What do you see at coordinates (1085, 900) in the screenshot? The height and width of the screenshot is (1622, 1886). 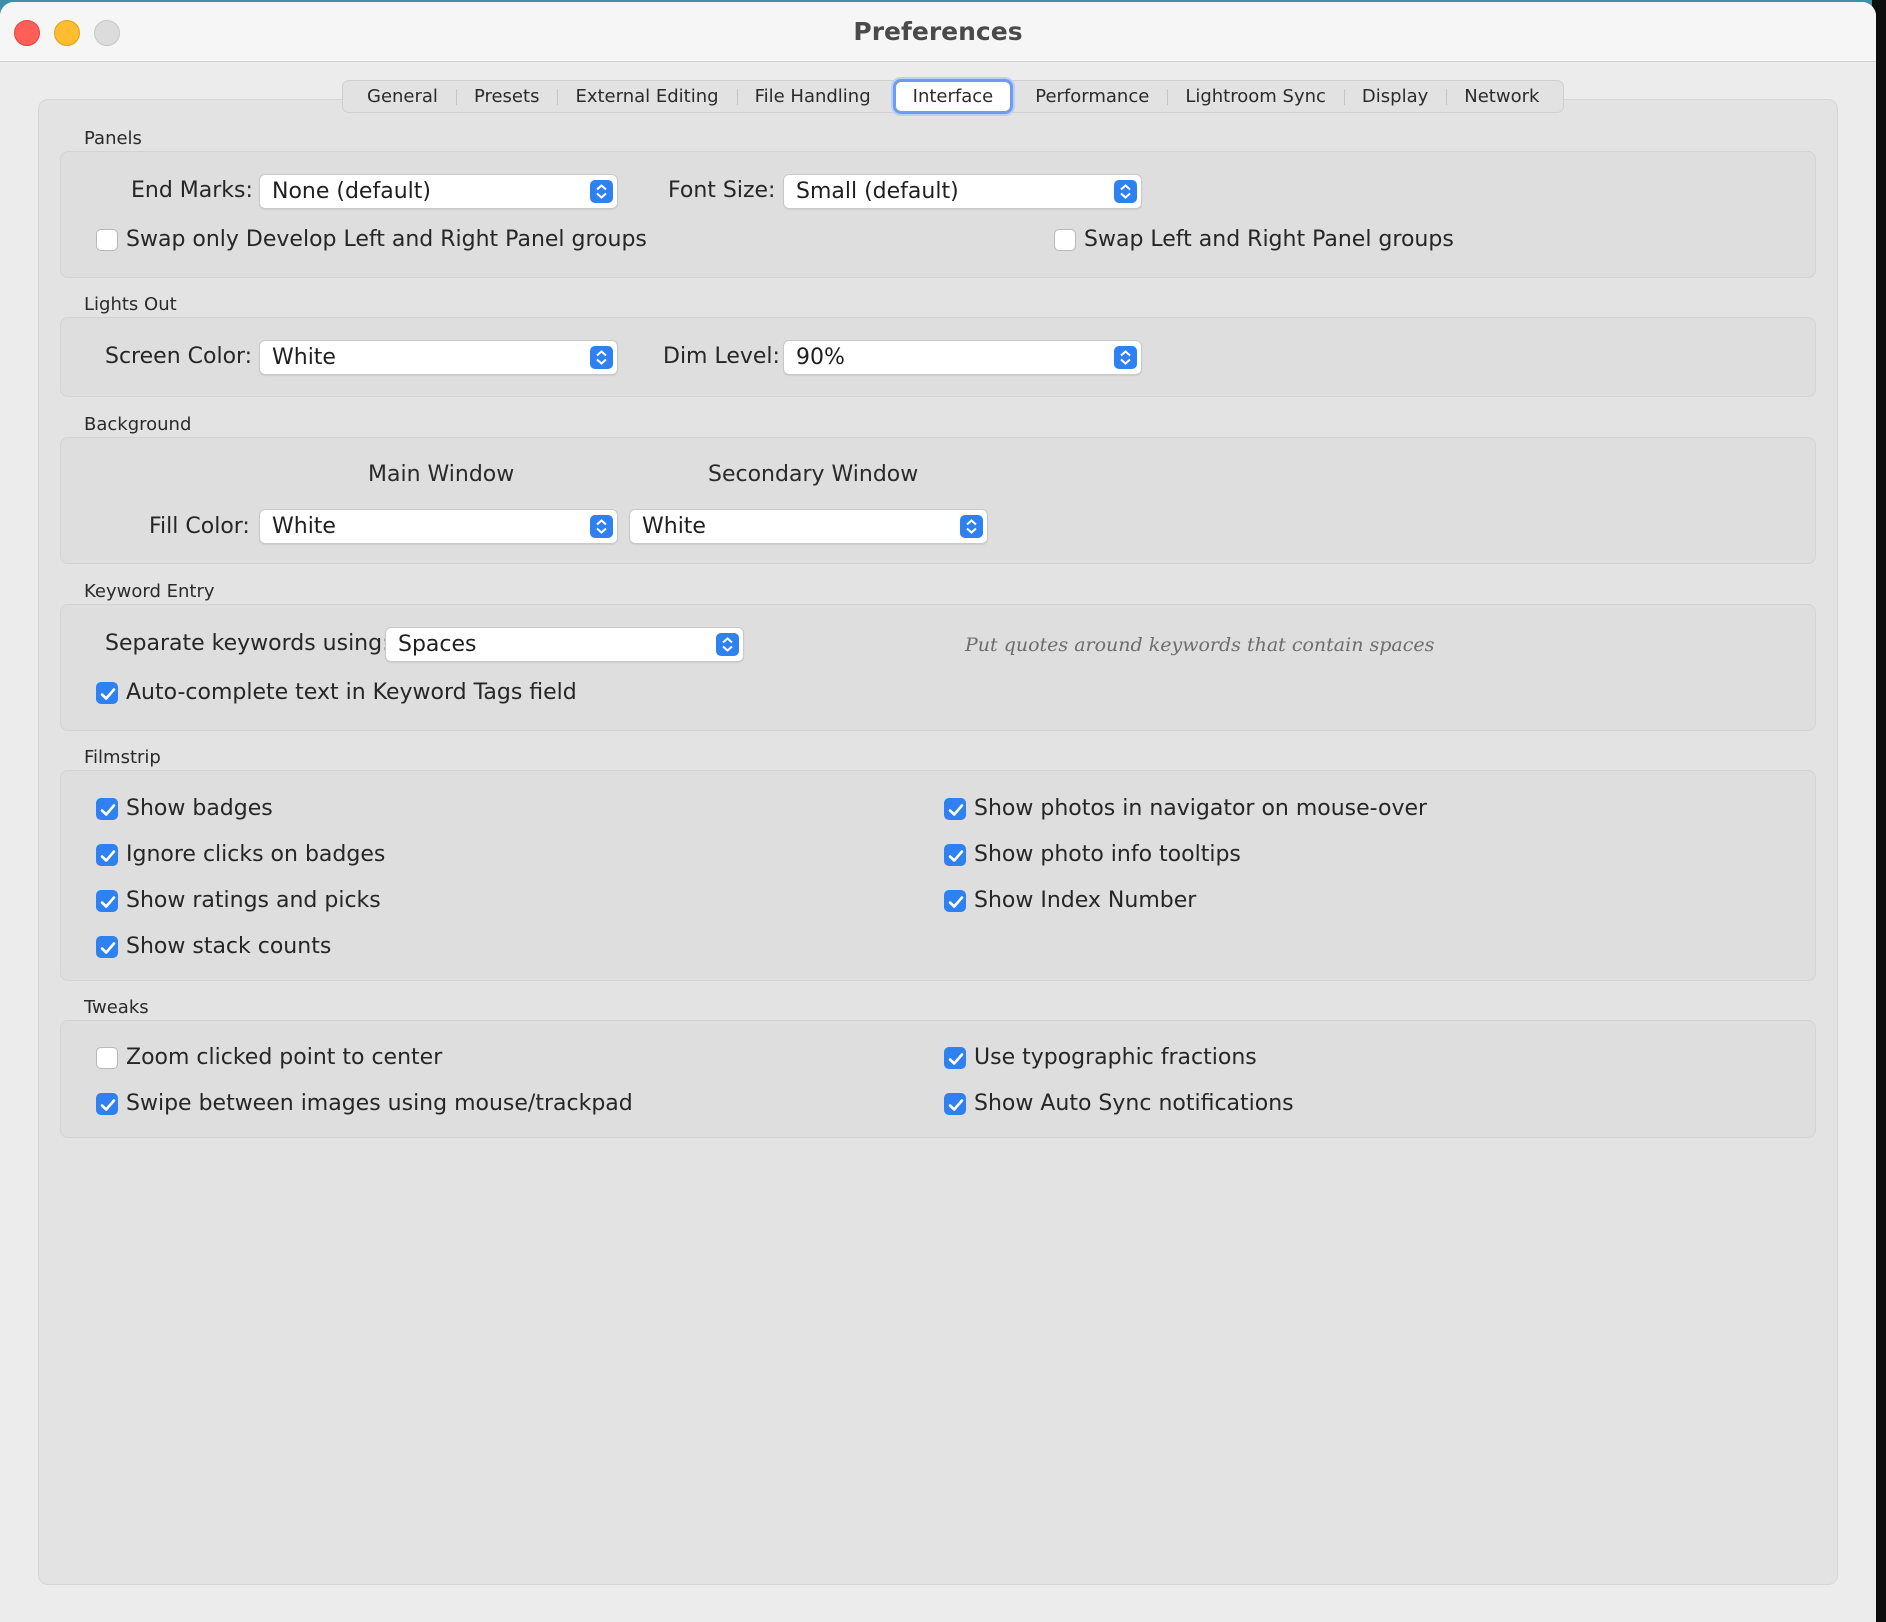 I see `checkbox-label: Show Index Number` at bounding box center [1085, 900].